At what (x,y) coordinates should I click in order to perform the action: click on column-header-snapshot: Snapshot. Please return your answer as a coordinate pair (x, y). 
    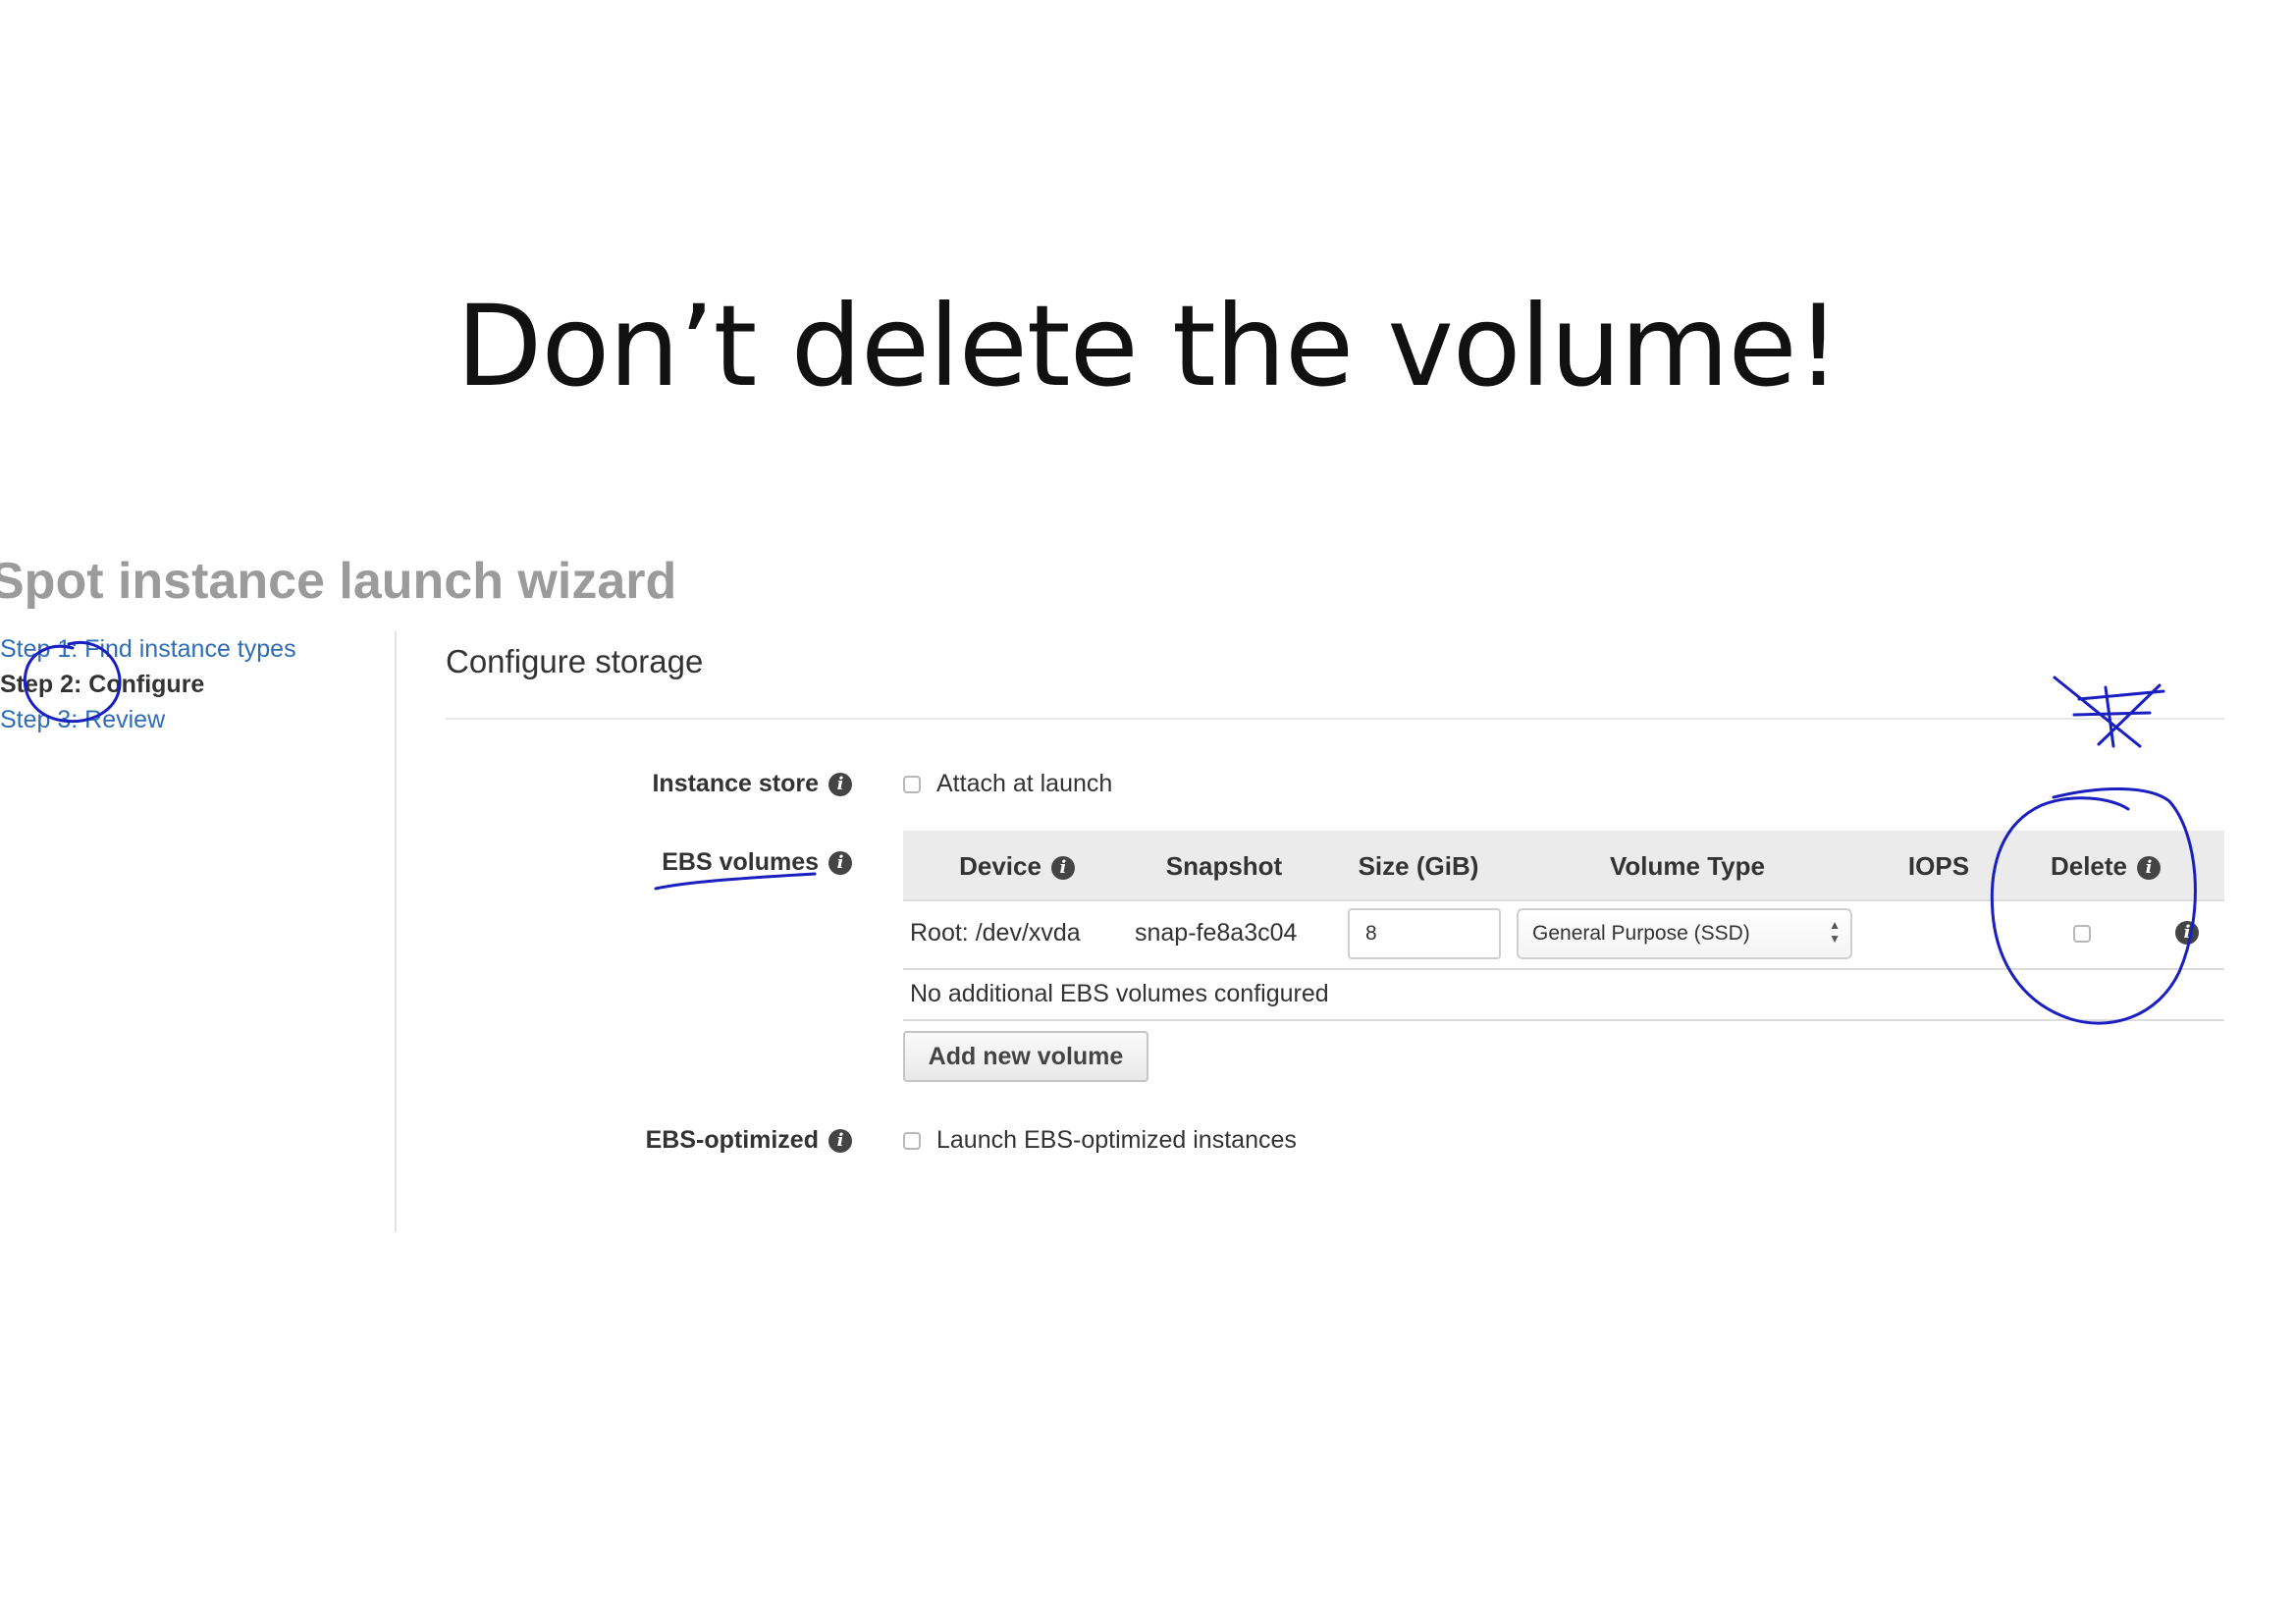
    Looking at the image, I should click on (1224, 866).